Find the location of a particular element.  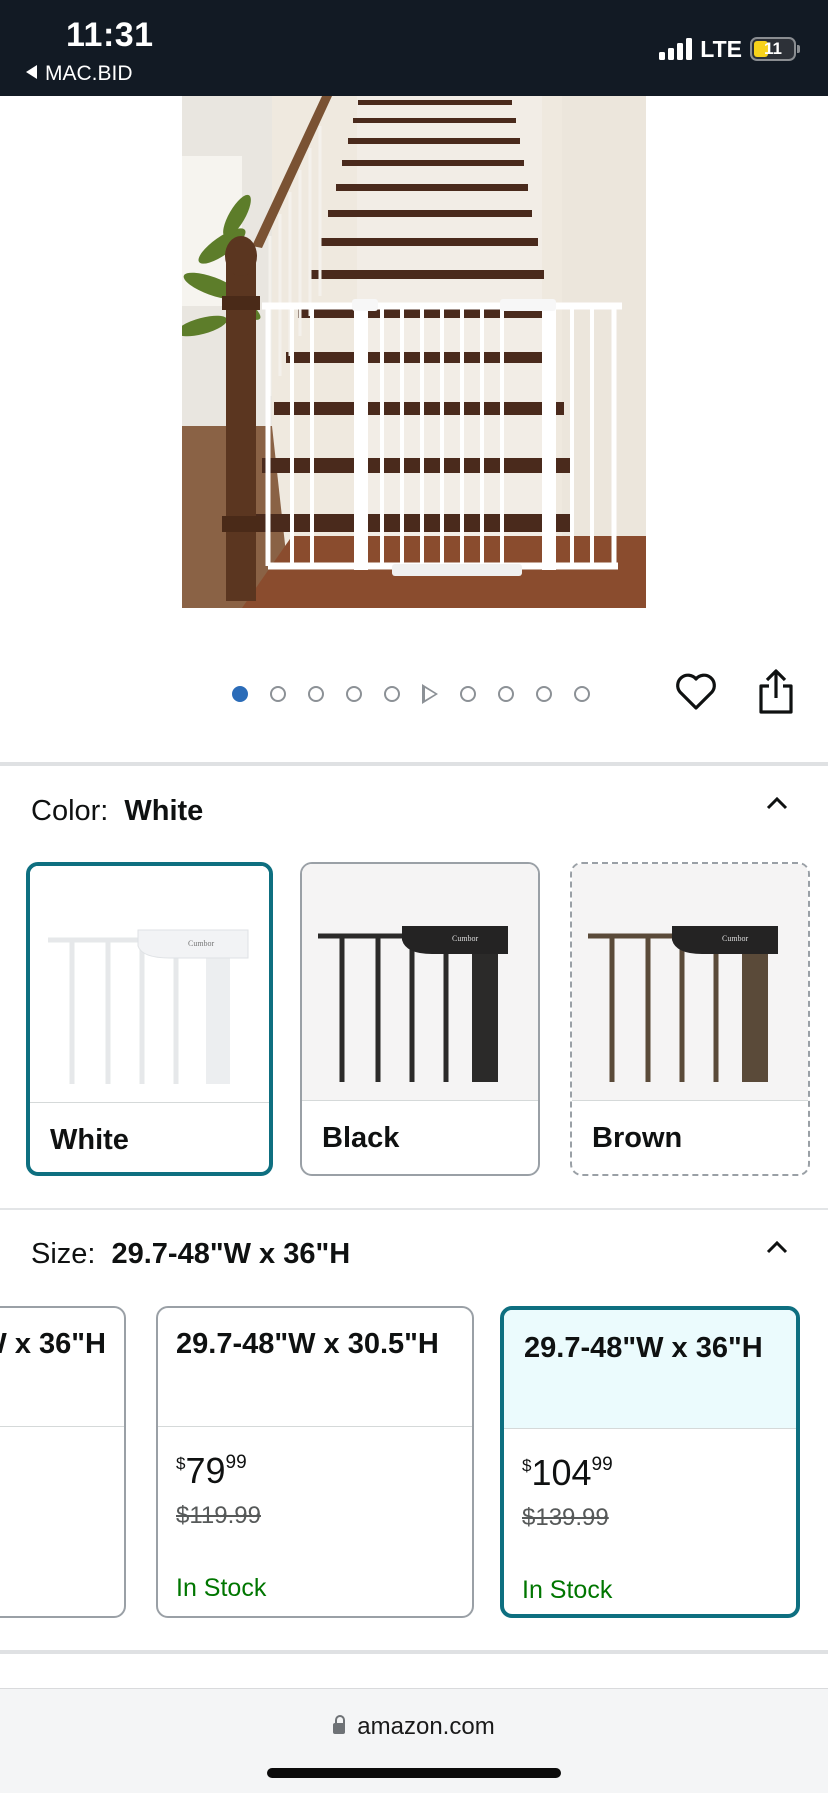

size-option-title: 29.7-48"W x 36"H is located at coordinates (643, 1348).